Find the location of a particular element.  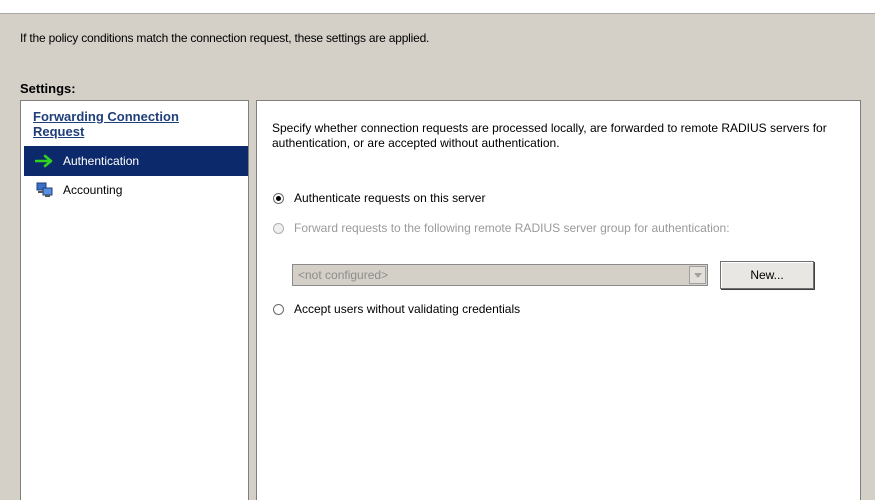

nav-item-label: Authentication is located at coordinates (101, 161).